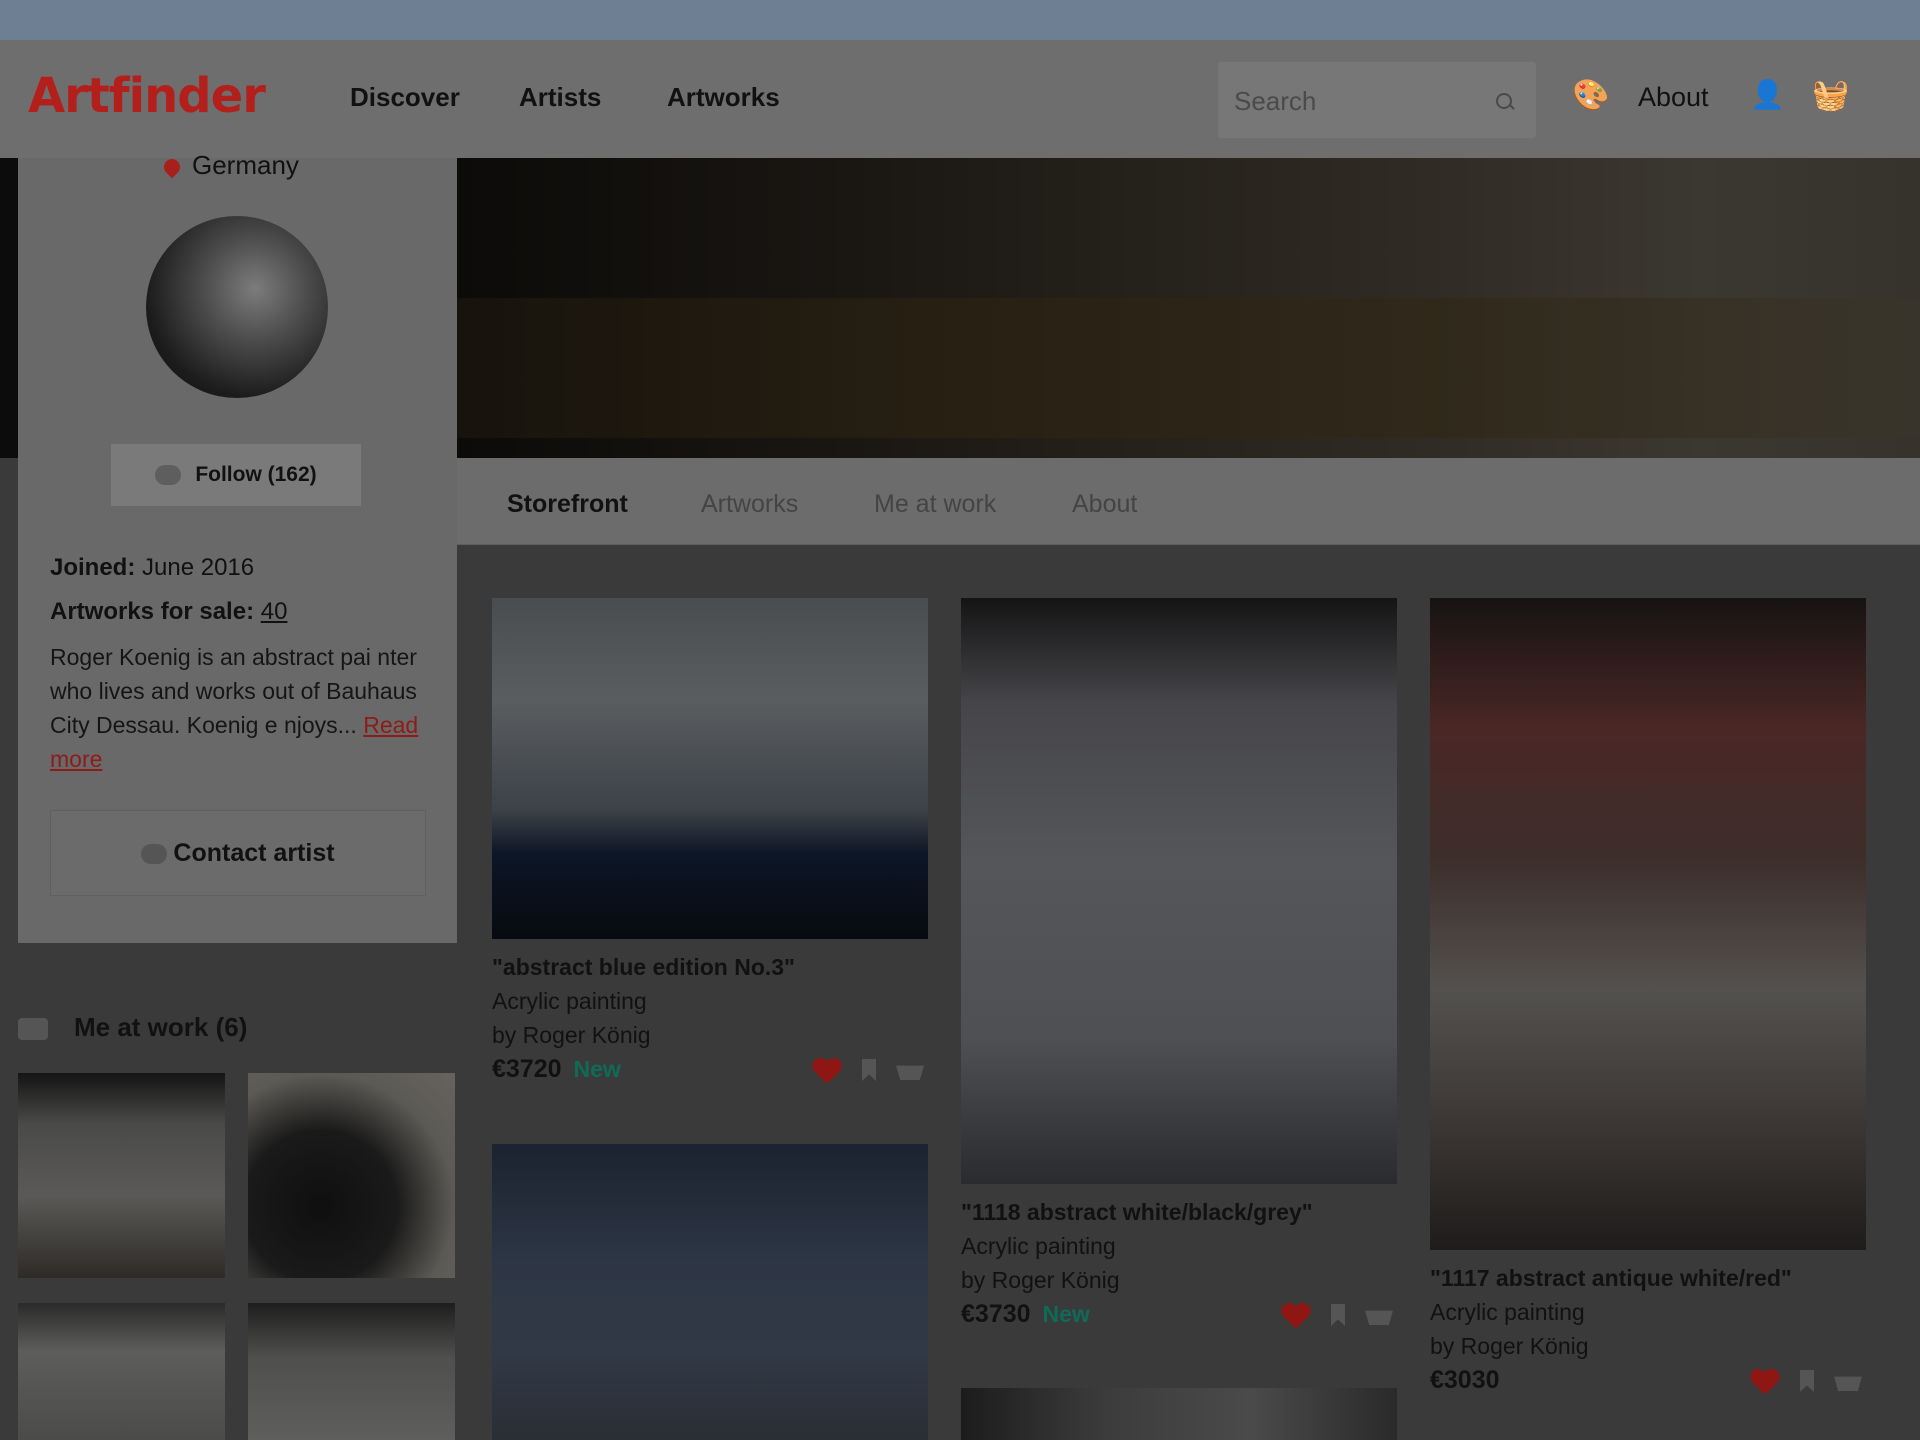 This screenshot has height=1440, width=1920. I want to click on artwork-title: "abstract blue edition No.3", so click(643, 967).